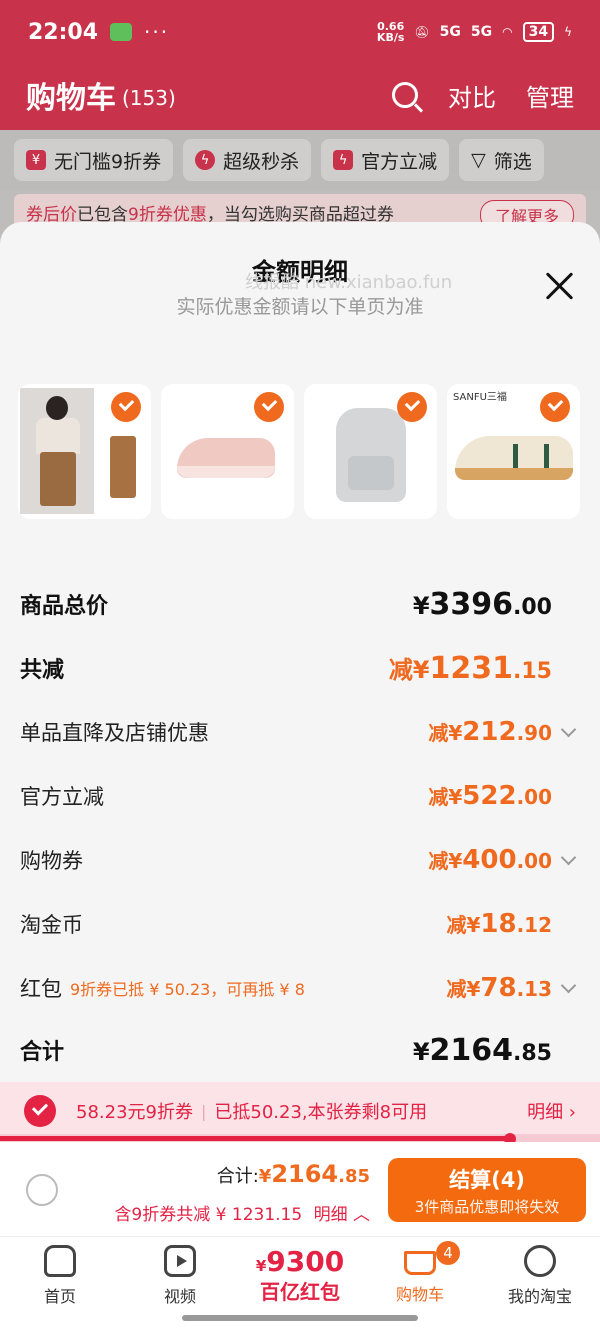  I want to click on signal-5g-1: 5G, so click(450, 32).